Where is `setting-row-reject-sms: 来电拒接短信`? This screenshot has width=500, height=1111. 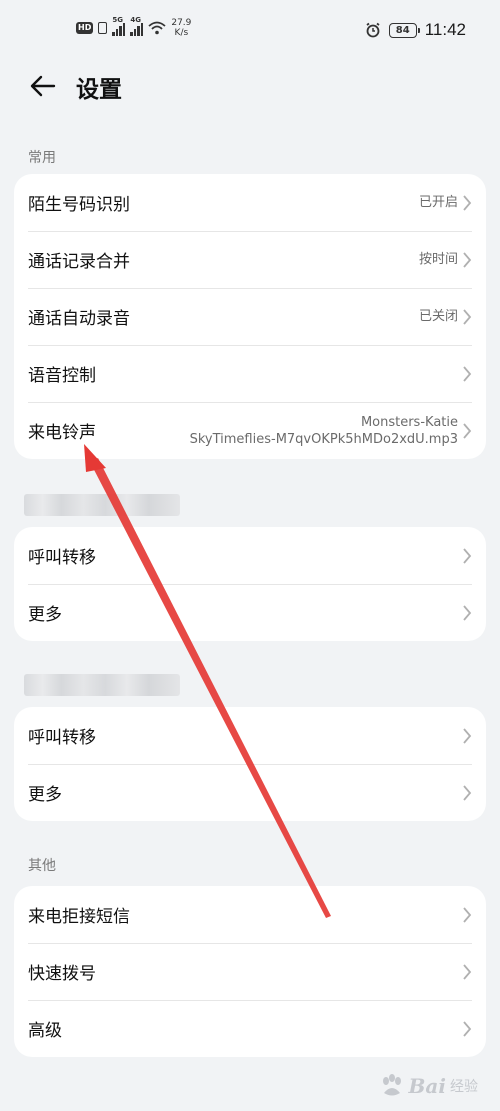 setting-row-reject-sms: 来电拒接短信 is located at coordinates (250, 914).